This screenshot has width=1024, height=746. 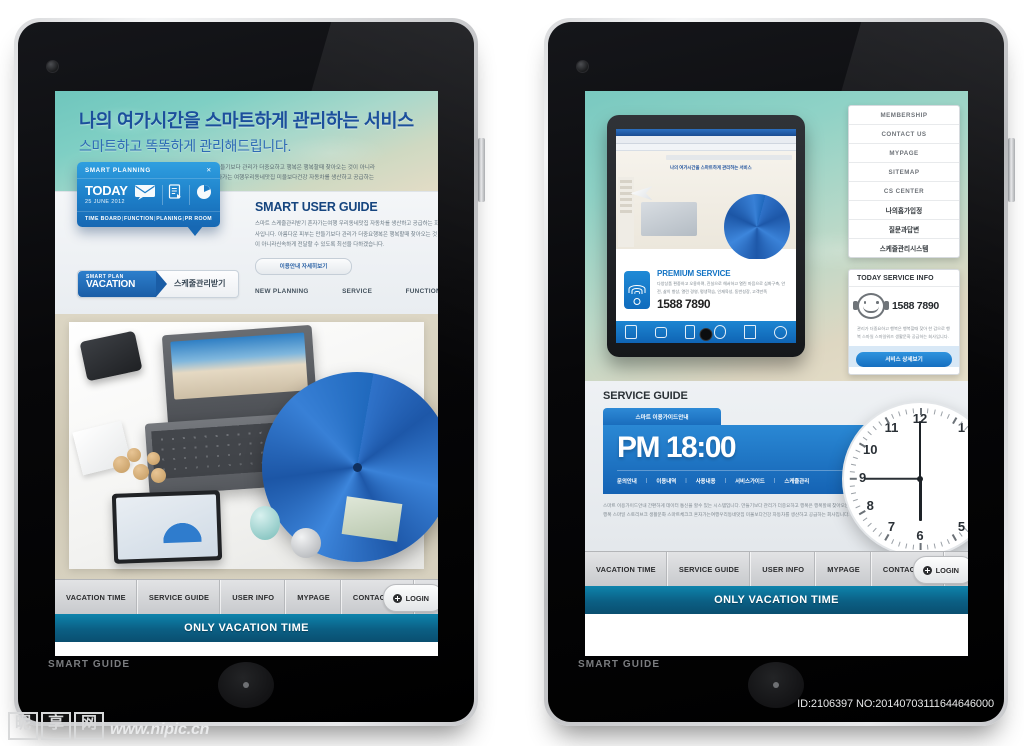 What do you see at coordinates (198, 219) in the screenshot?
I see `planning-tab: PR ROOM` at bounding box center [198, 219].